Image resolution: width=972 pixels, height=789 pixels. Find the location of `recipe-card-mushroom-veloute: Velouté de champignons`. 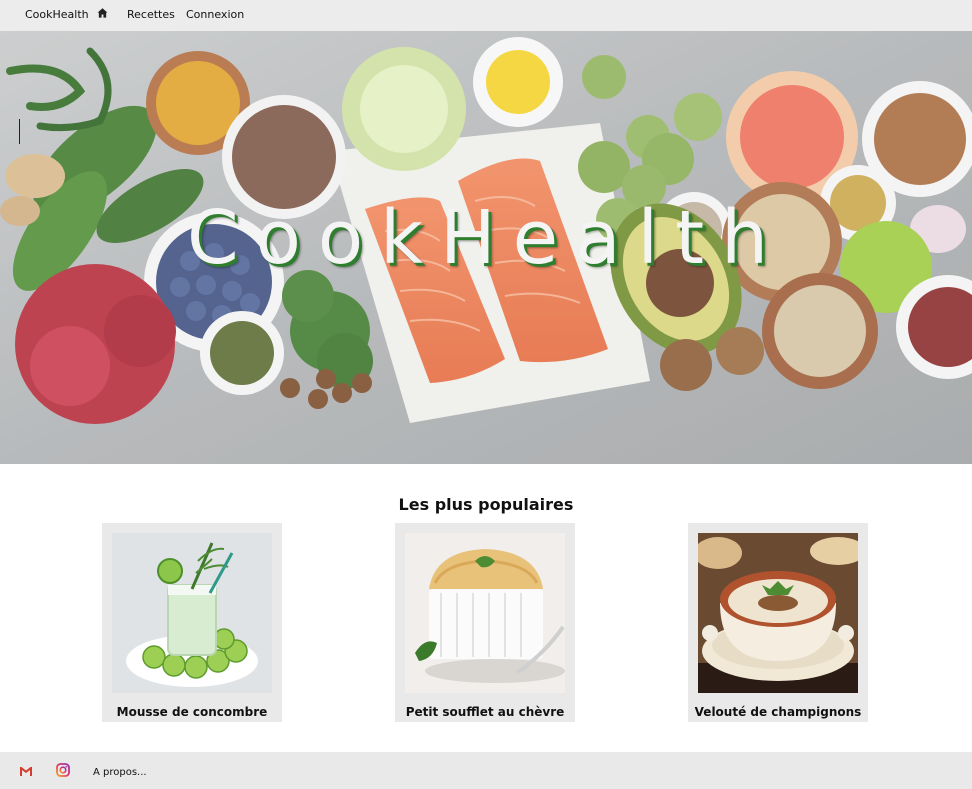

recipe-card-mushroom-veloute: Velouté de champignons is located at coordinates (778, 622).